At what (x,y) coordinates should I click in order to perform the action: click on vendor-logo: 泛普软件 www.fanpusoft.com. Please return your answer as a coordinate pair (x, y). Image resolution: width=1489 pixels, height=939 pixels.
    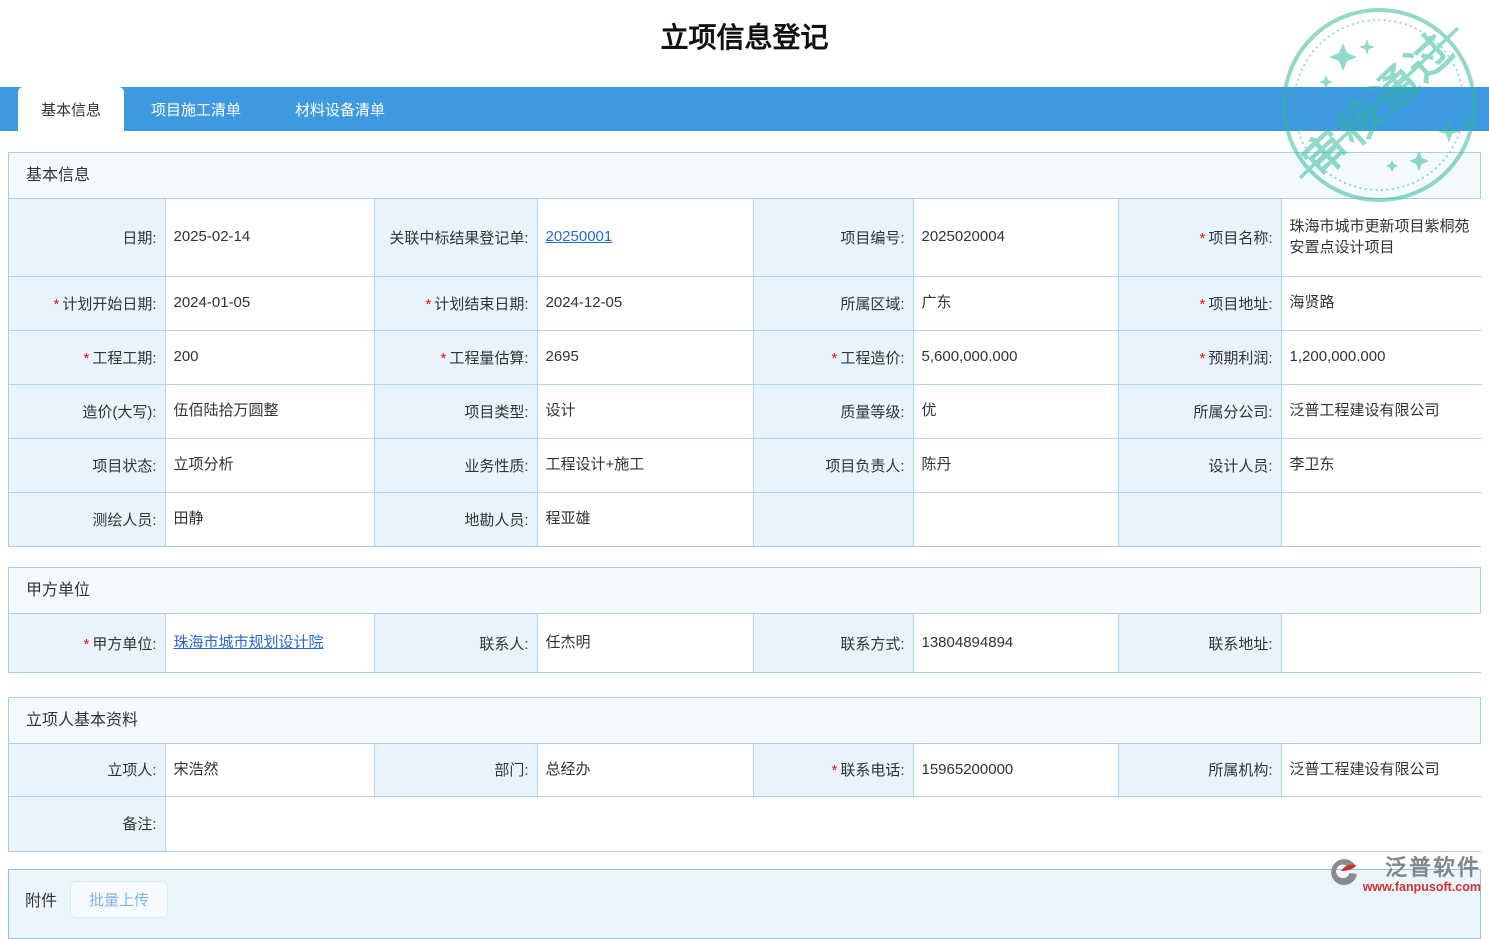
    Looking at the image, I should click on (1404, 875).